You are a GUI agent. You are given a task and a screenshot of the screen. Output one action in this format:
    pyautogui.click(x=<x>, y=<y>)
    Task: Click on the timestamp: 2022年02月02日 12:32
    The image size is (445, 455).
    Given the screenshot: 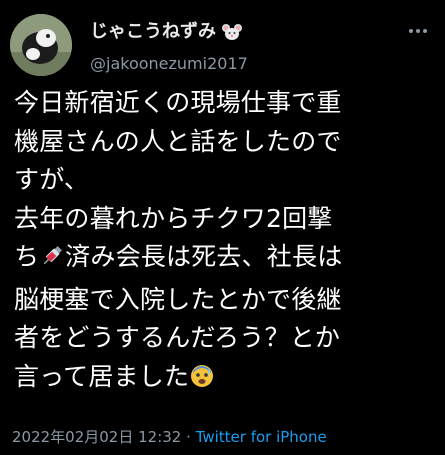 What is the action you would take?
    pyautogui.click(x=96, y=437)
    